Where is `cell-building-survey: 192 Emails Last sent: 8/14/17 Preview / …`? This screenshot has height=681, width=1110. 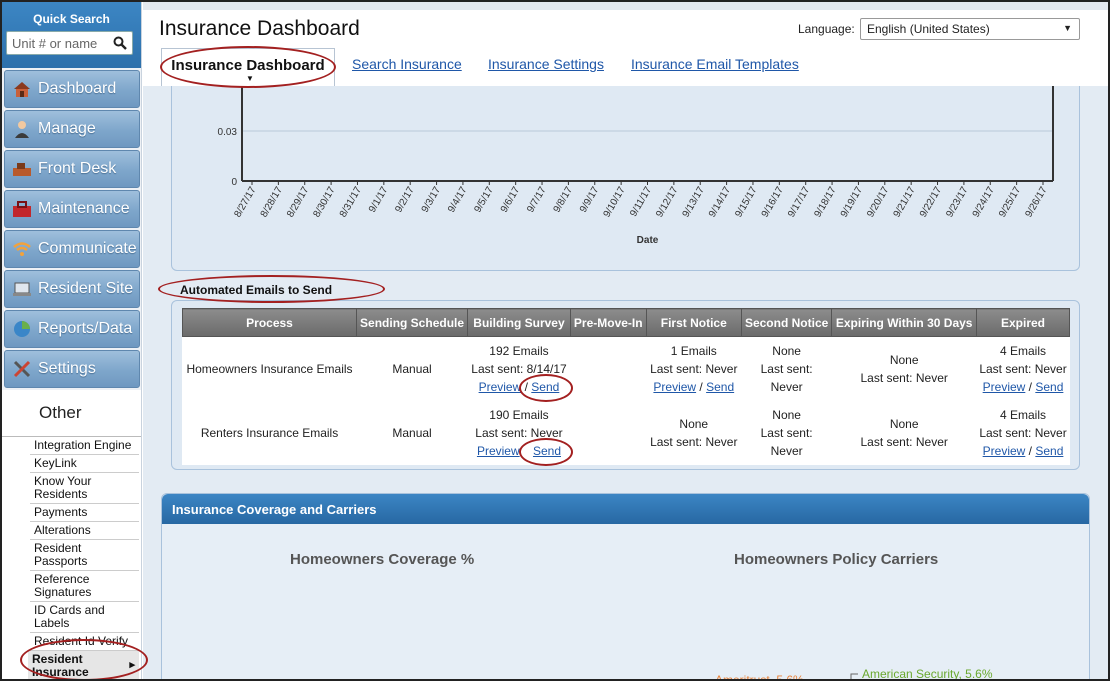
cell-building-survey: 192 Emails Last sent: 8/14/17 Preview / … is located at coordinates (519, 368).